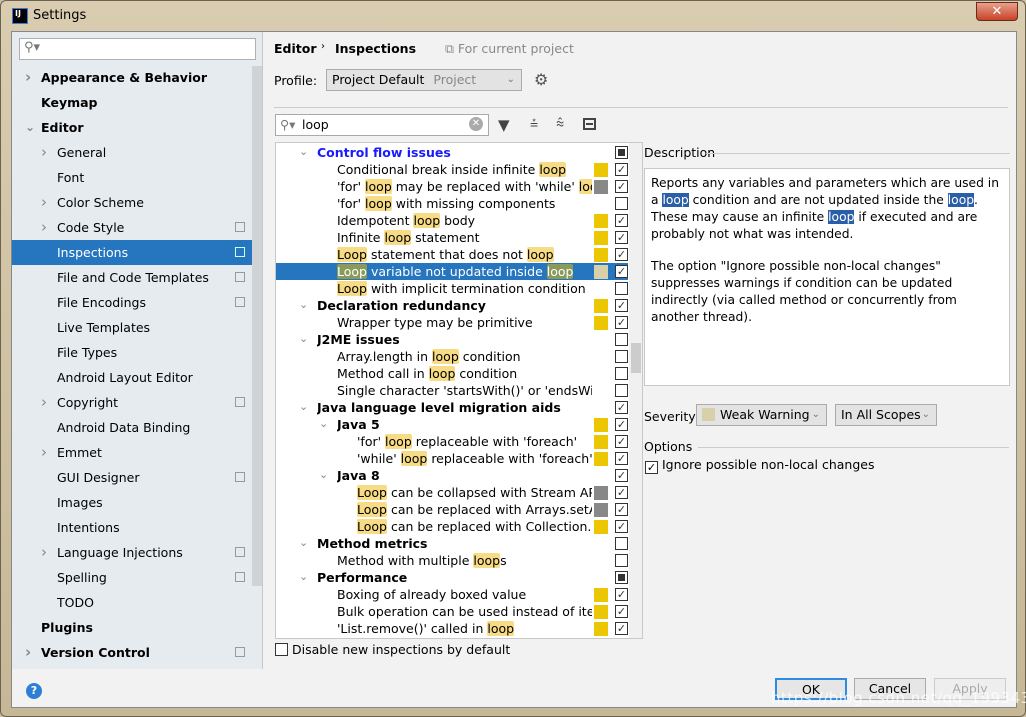  Describe the element at coordinates (970, 689) in the screenshot. I see `apply-button: Apply` at that location.